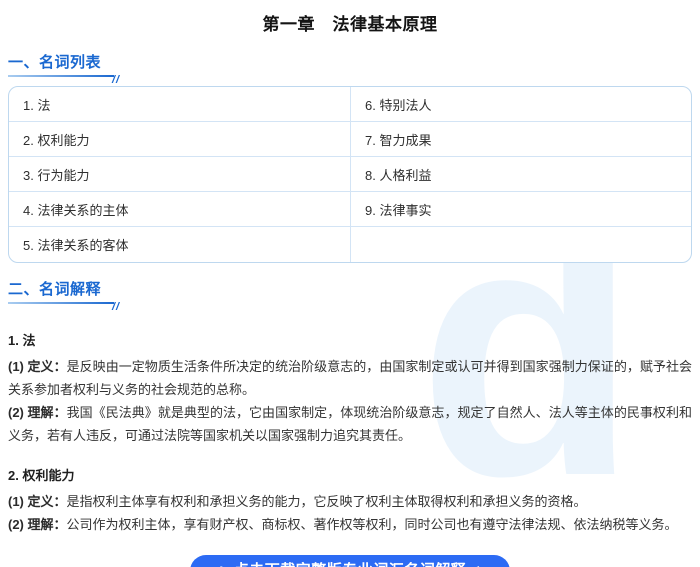  Describe the element at coordinates (520, 139) in the screenshot. I see `table-cell: 7. 智力成果` at that location.